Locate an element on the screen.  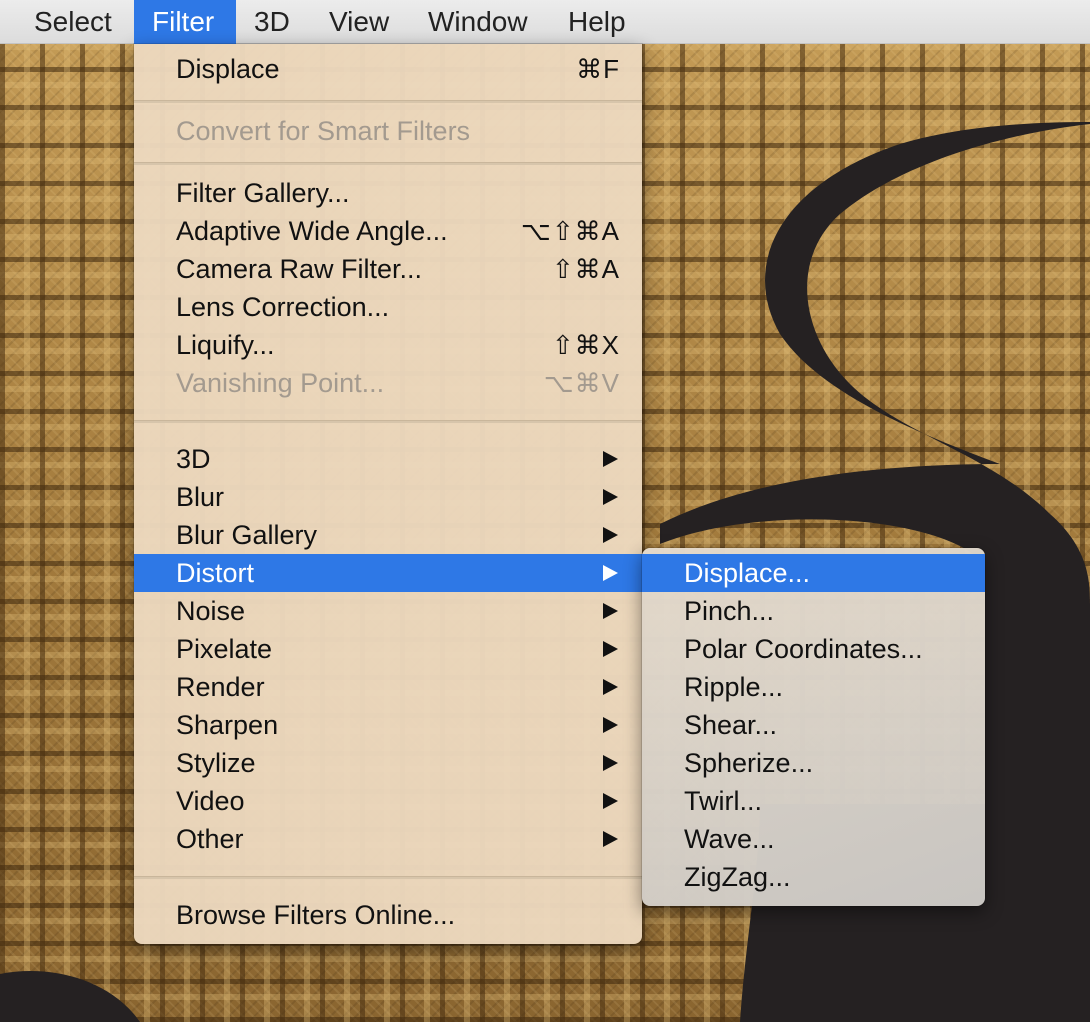
menu-item-label: 3D is located at coordinates (193, 459).